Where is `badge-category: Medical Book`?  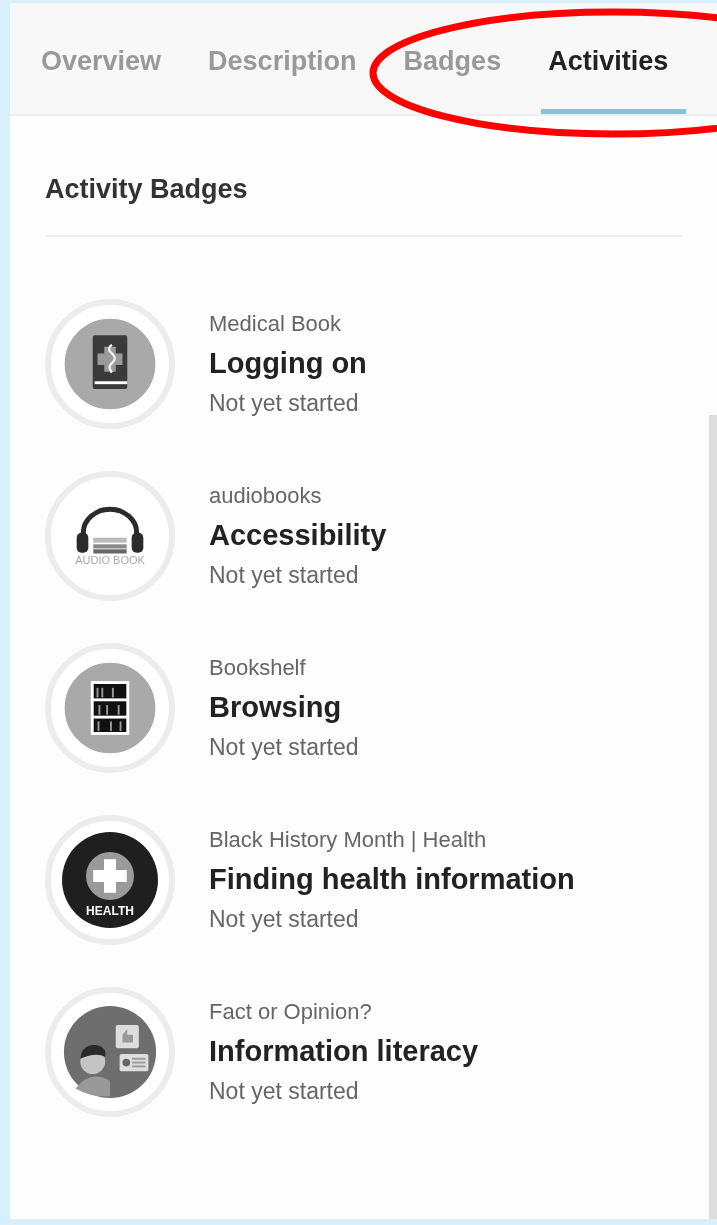 badge-category: Medical Book is located at coordinates (276, 323).